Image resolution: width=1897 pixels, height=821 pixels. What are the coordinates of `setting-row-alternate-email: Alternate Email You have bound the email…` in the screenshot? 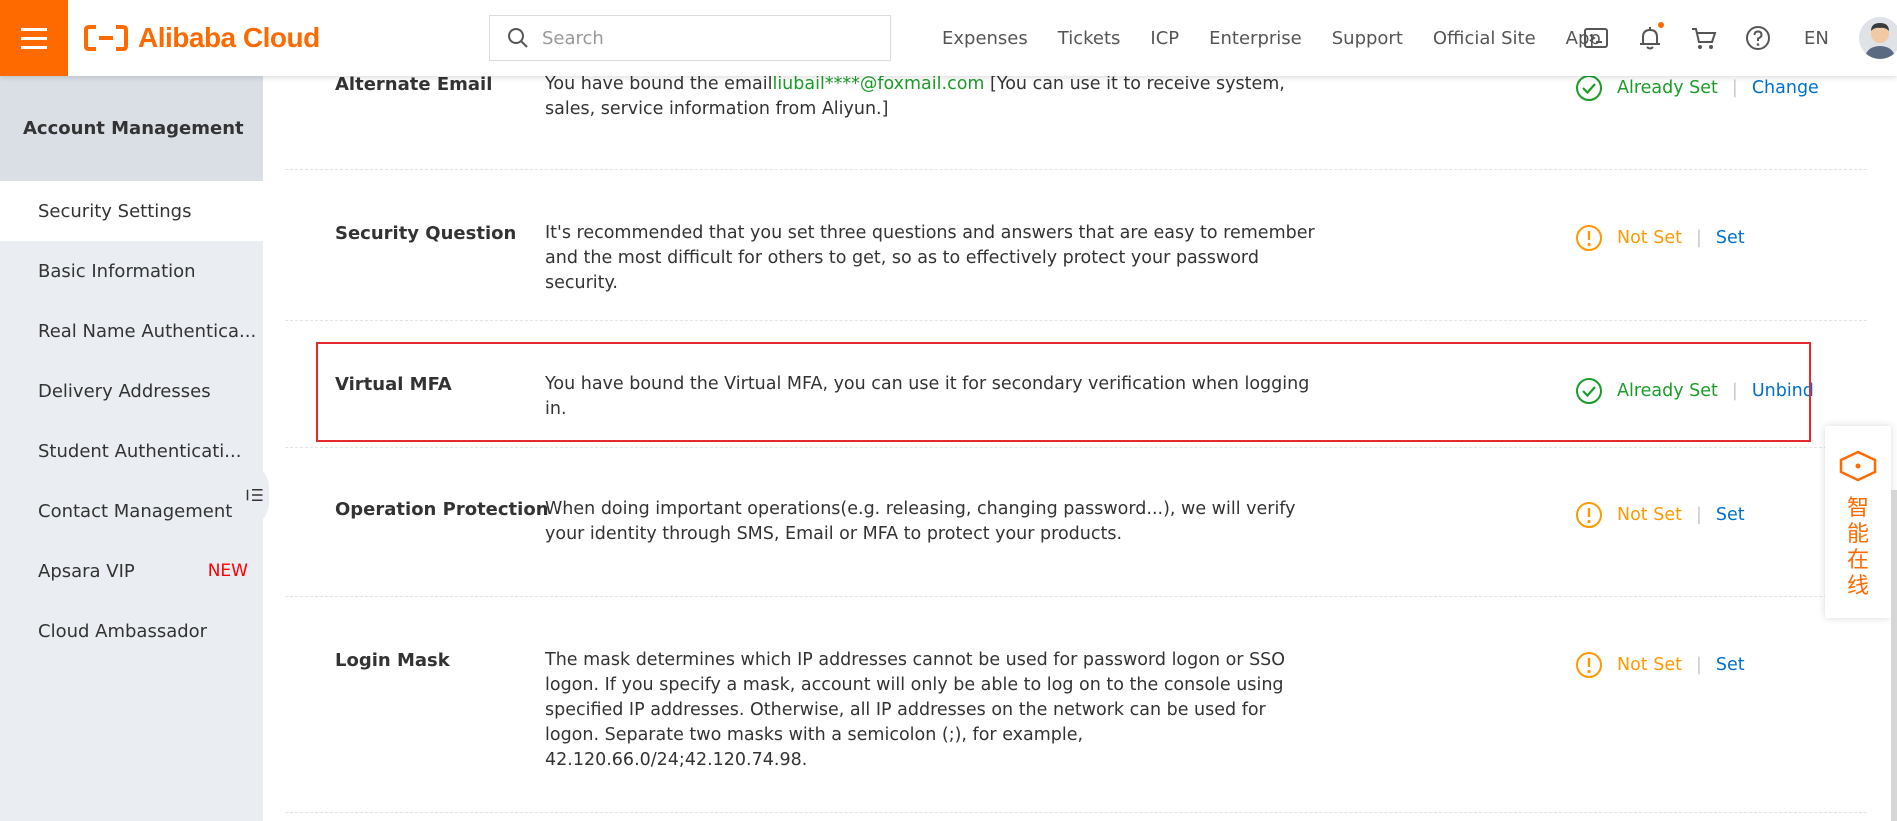 It's located at (1076, 115).